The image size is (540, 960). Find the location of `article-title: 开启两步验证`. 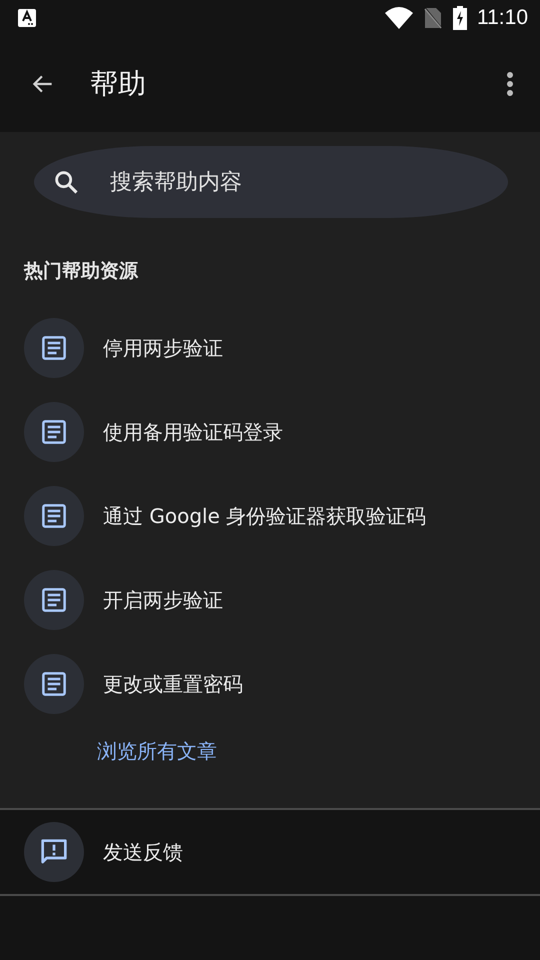

article-title: 开启两步验证 is located at coordinates (163, 600).